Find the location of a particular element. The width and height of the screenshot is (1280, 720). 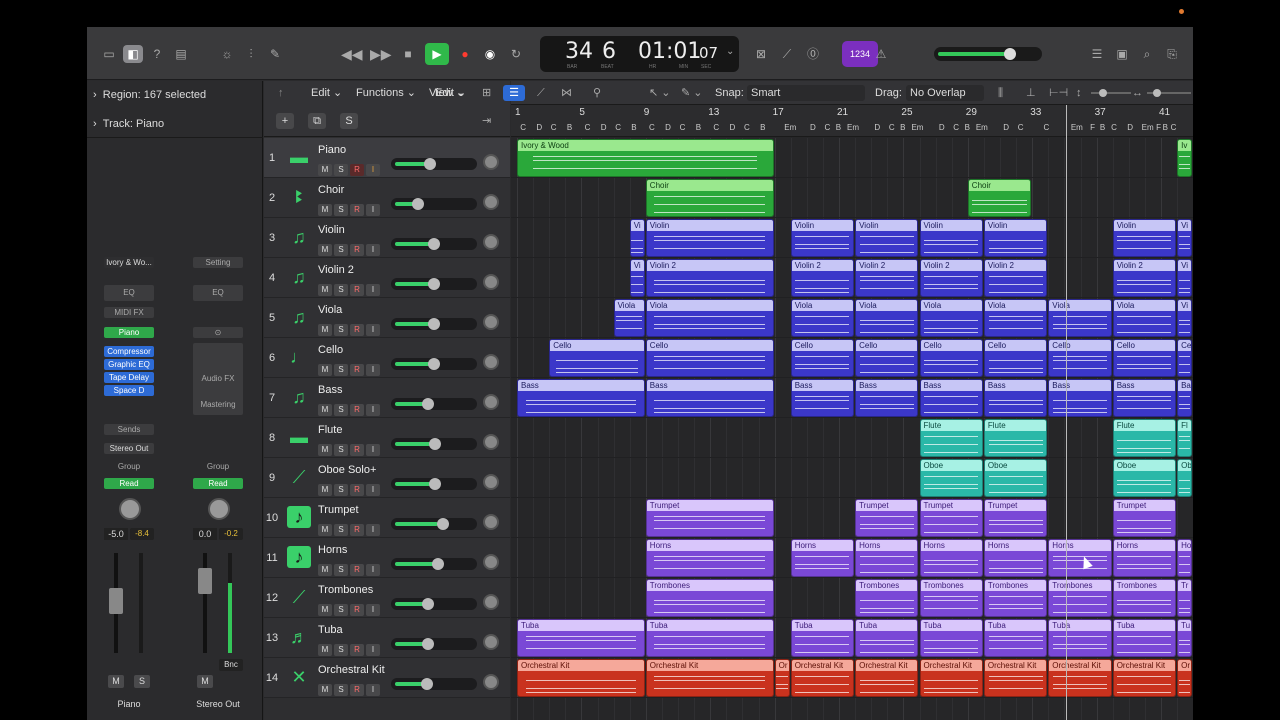

track-header: 1 ▬ Piano M S R I is located at coordinates (387, 158).